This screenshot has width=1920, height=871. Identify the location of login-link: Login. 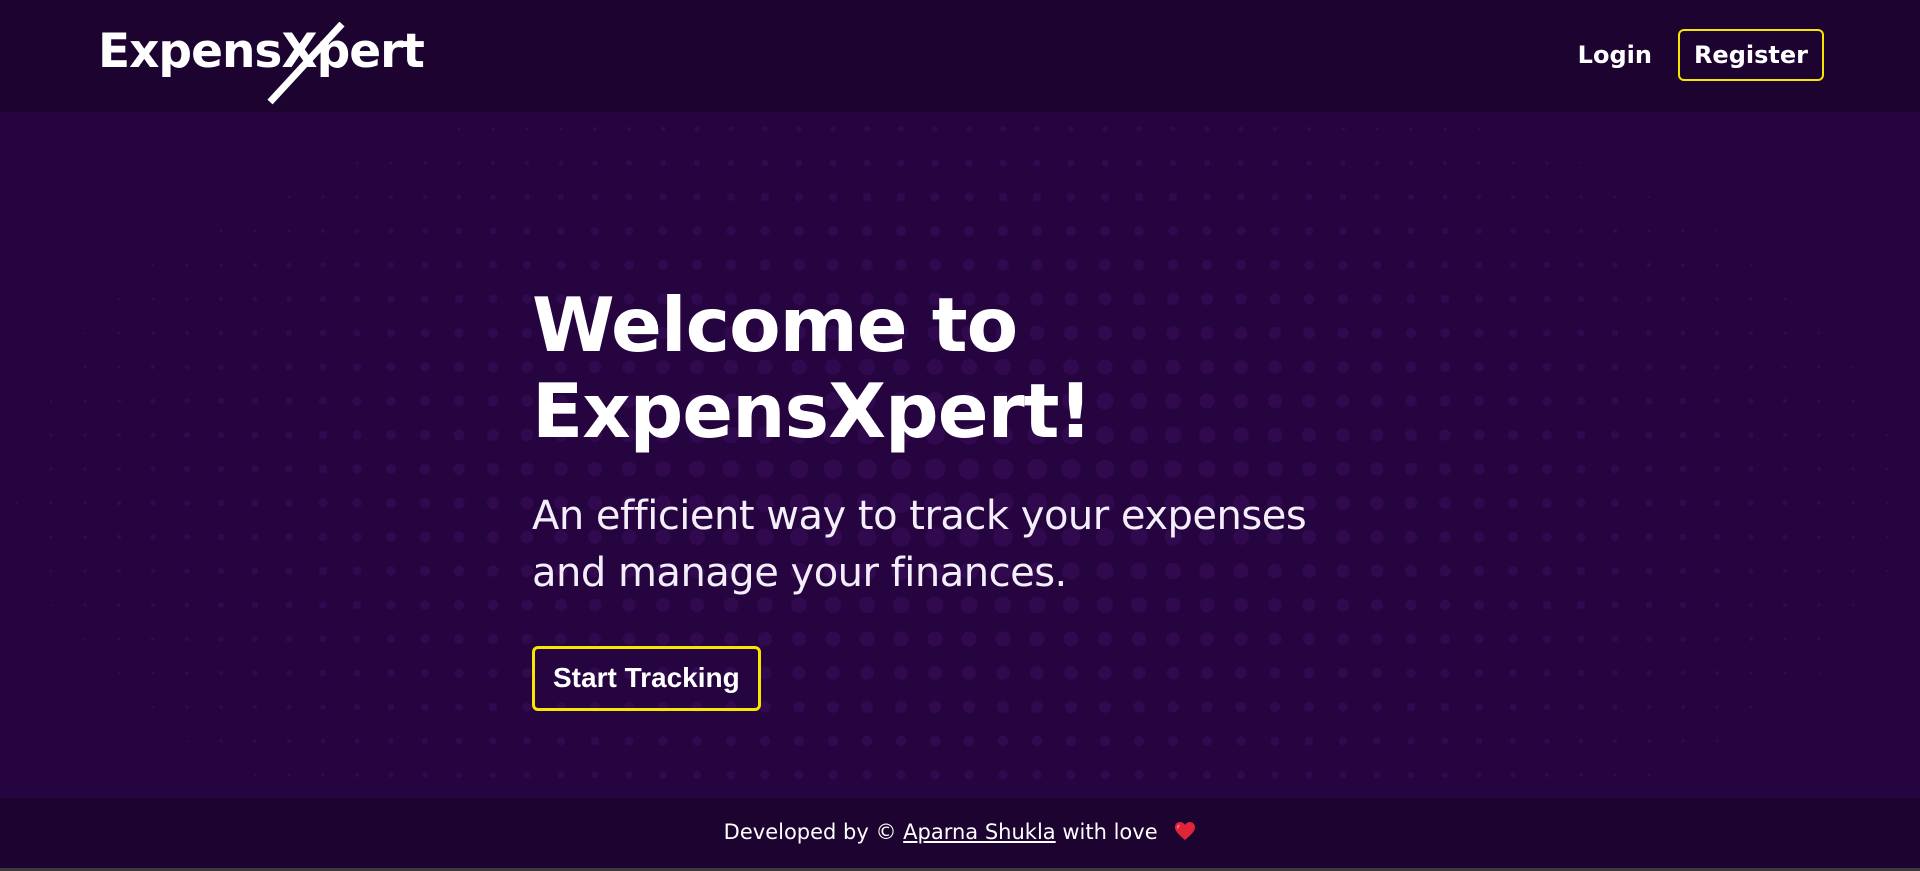
(1615, 55).